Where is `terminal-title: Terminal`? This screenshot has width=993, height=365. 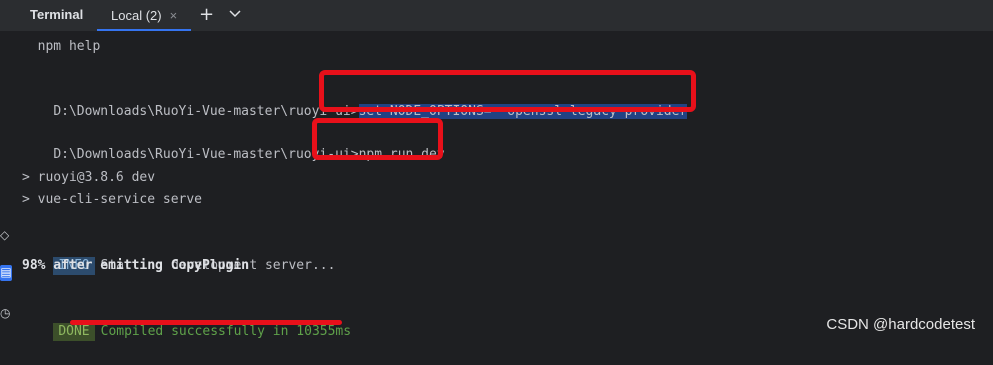 terminal-title: Terminal is located at coordinates (57, 14).